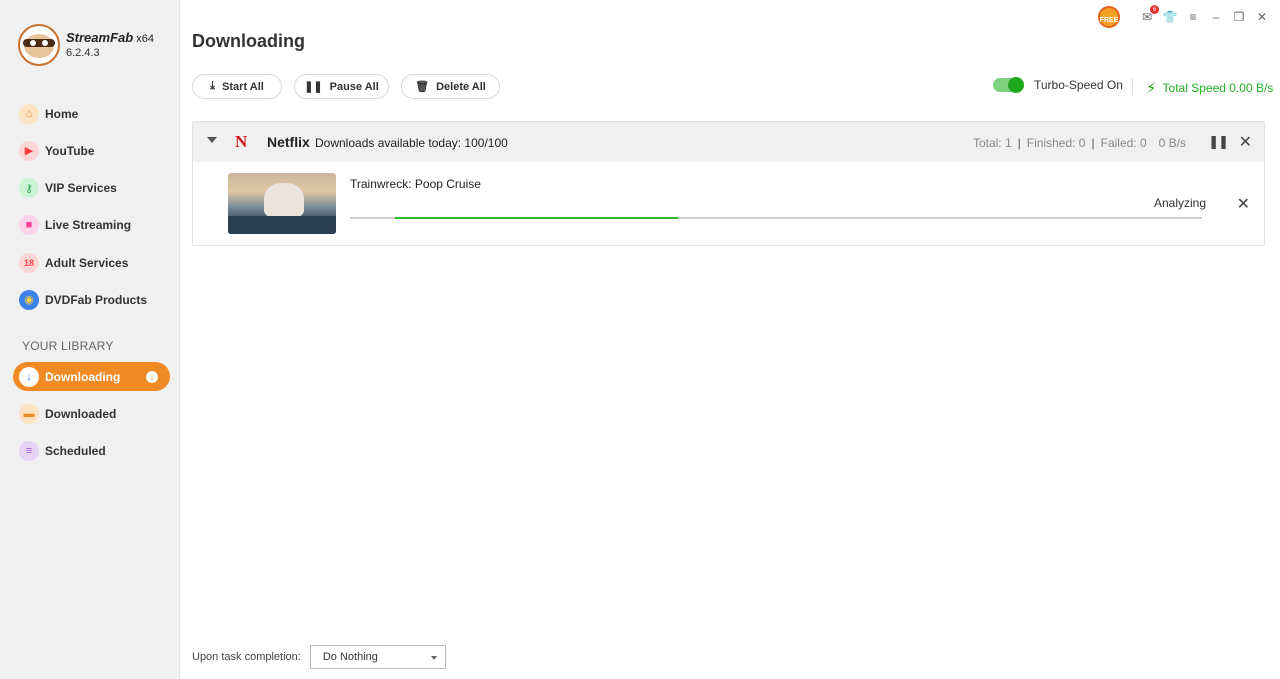  I want to click on download-status-icon: ↓, so click(152, 376).